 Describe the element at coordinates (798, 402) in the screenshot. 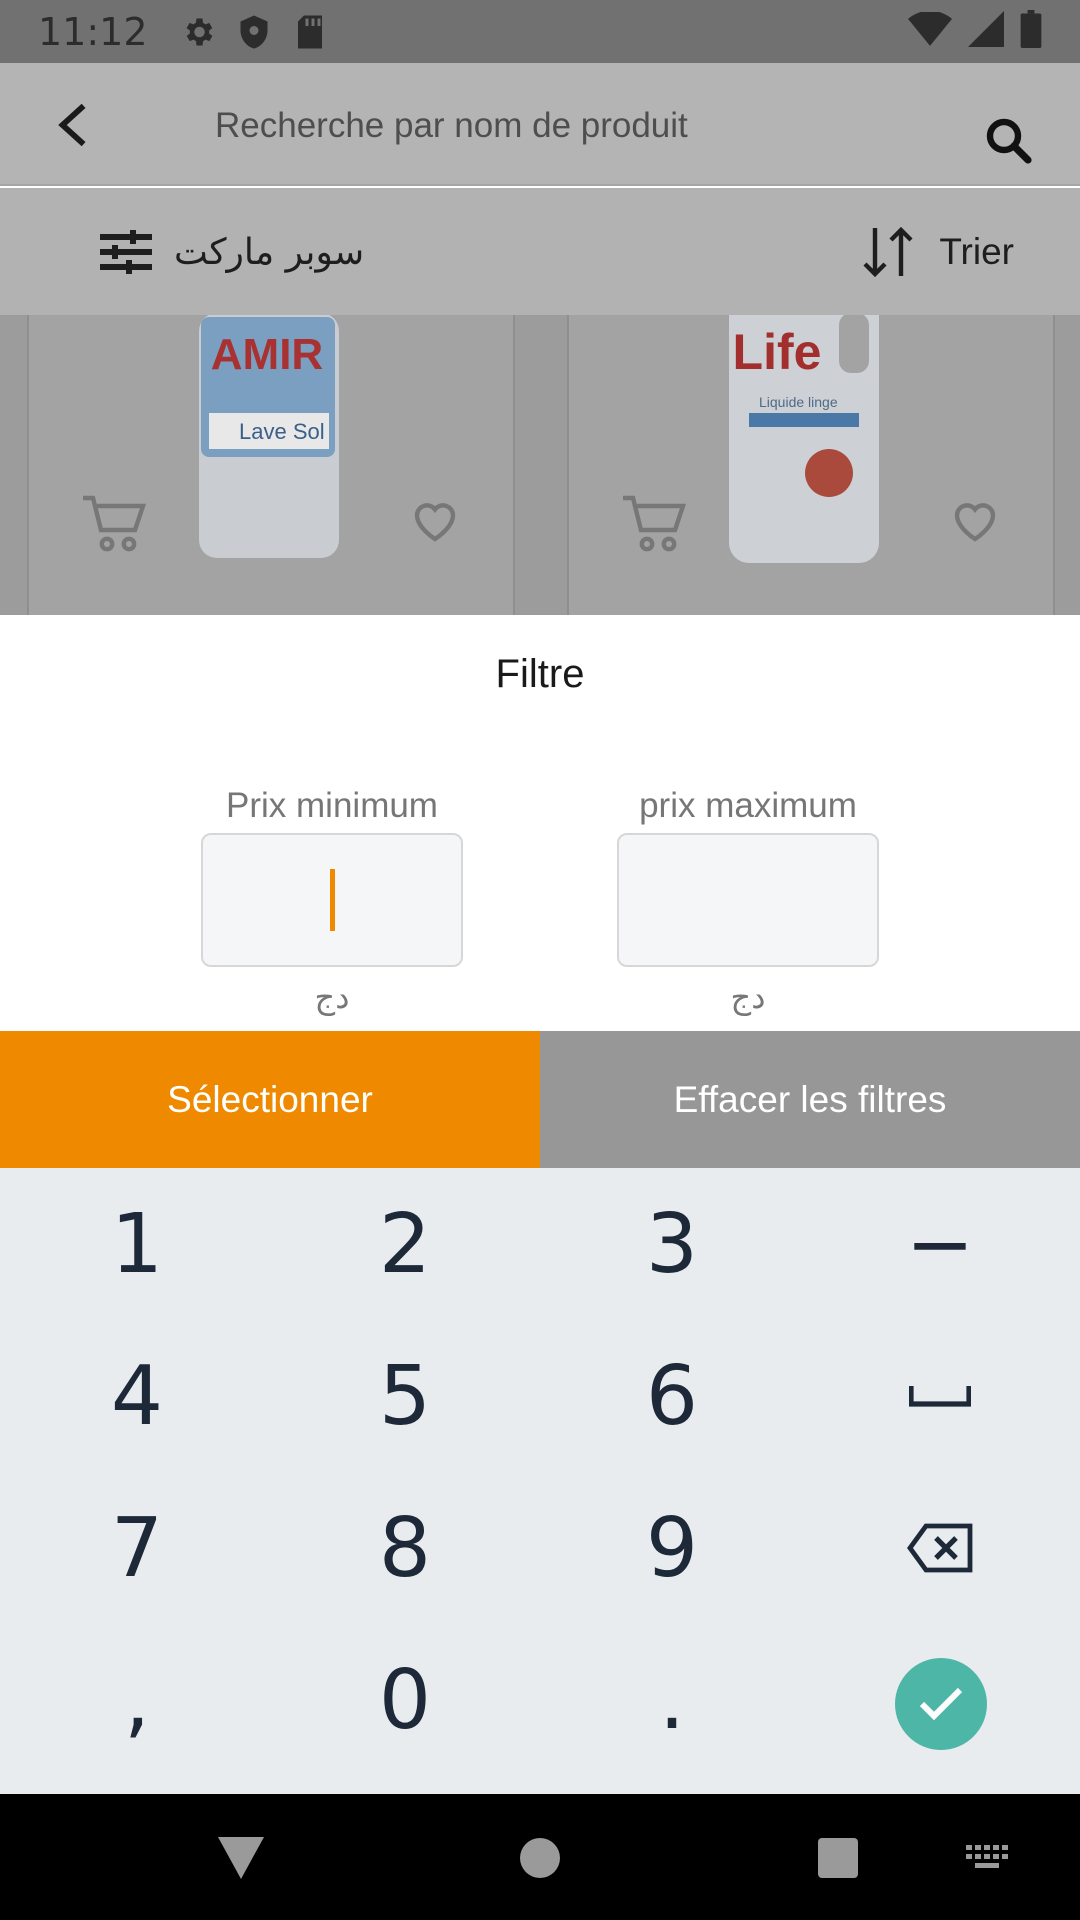

I see `product-sublabel: Liquide linge` at that location.